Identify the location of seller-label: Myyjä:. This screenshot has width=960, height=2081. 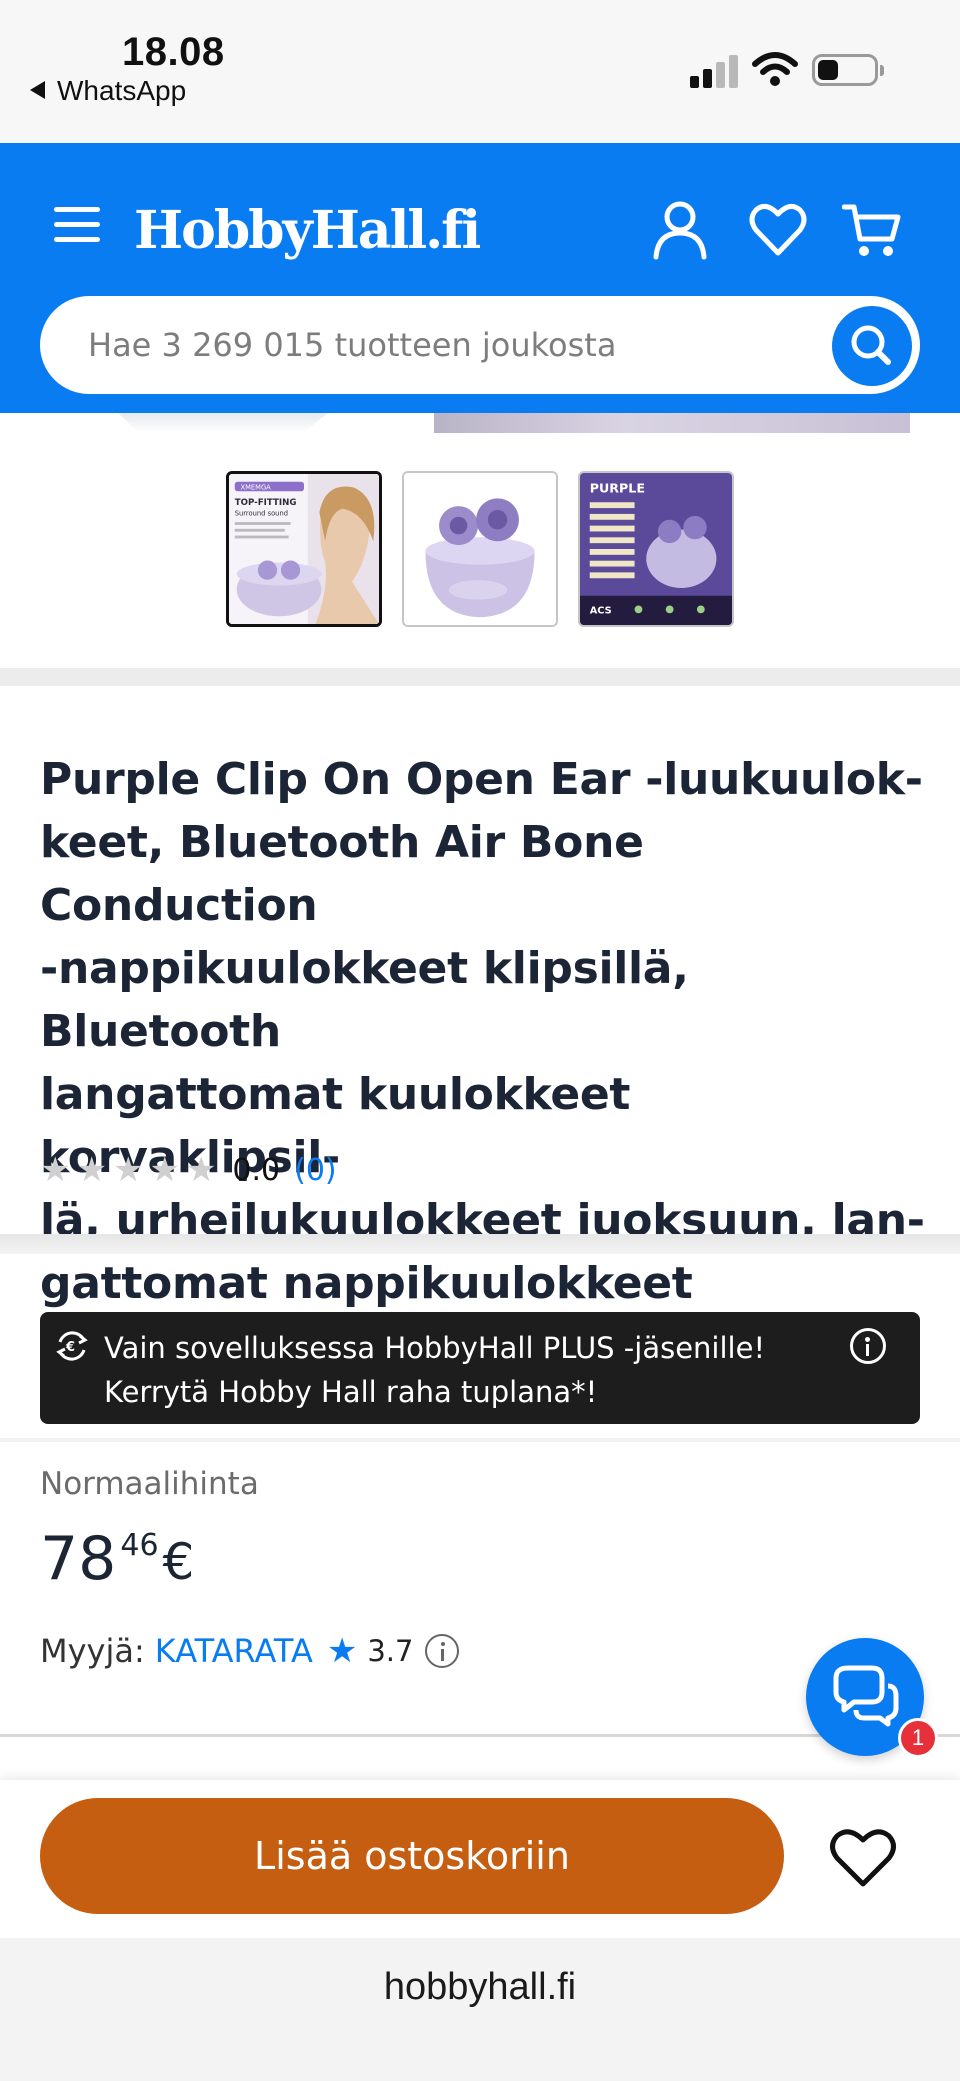
(92, 1651).